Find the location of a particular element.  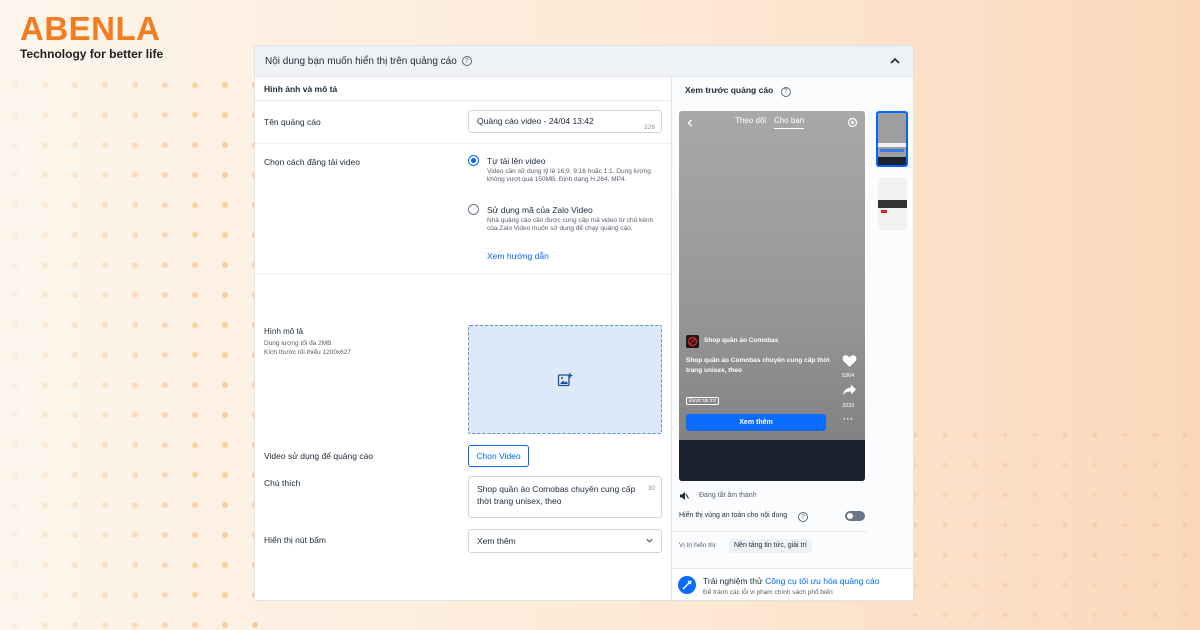

upload-self-title: Tự tải lên video is located at coordinates (516, 161).